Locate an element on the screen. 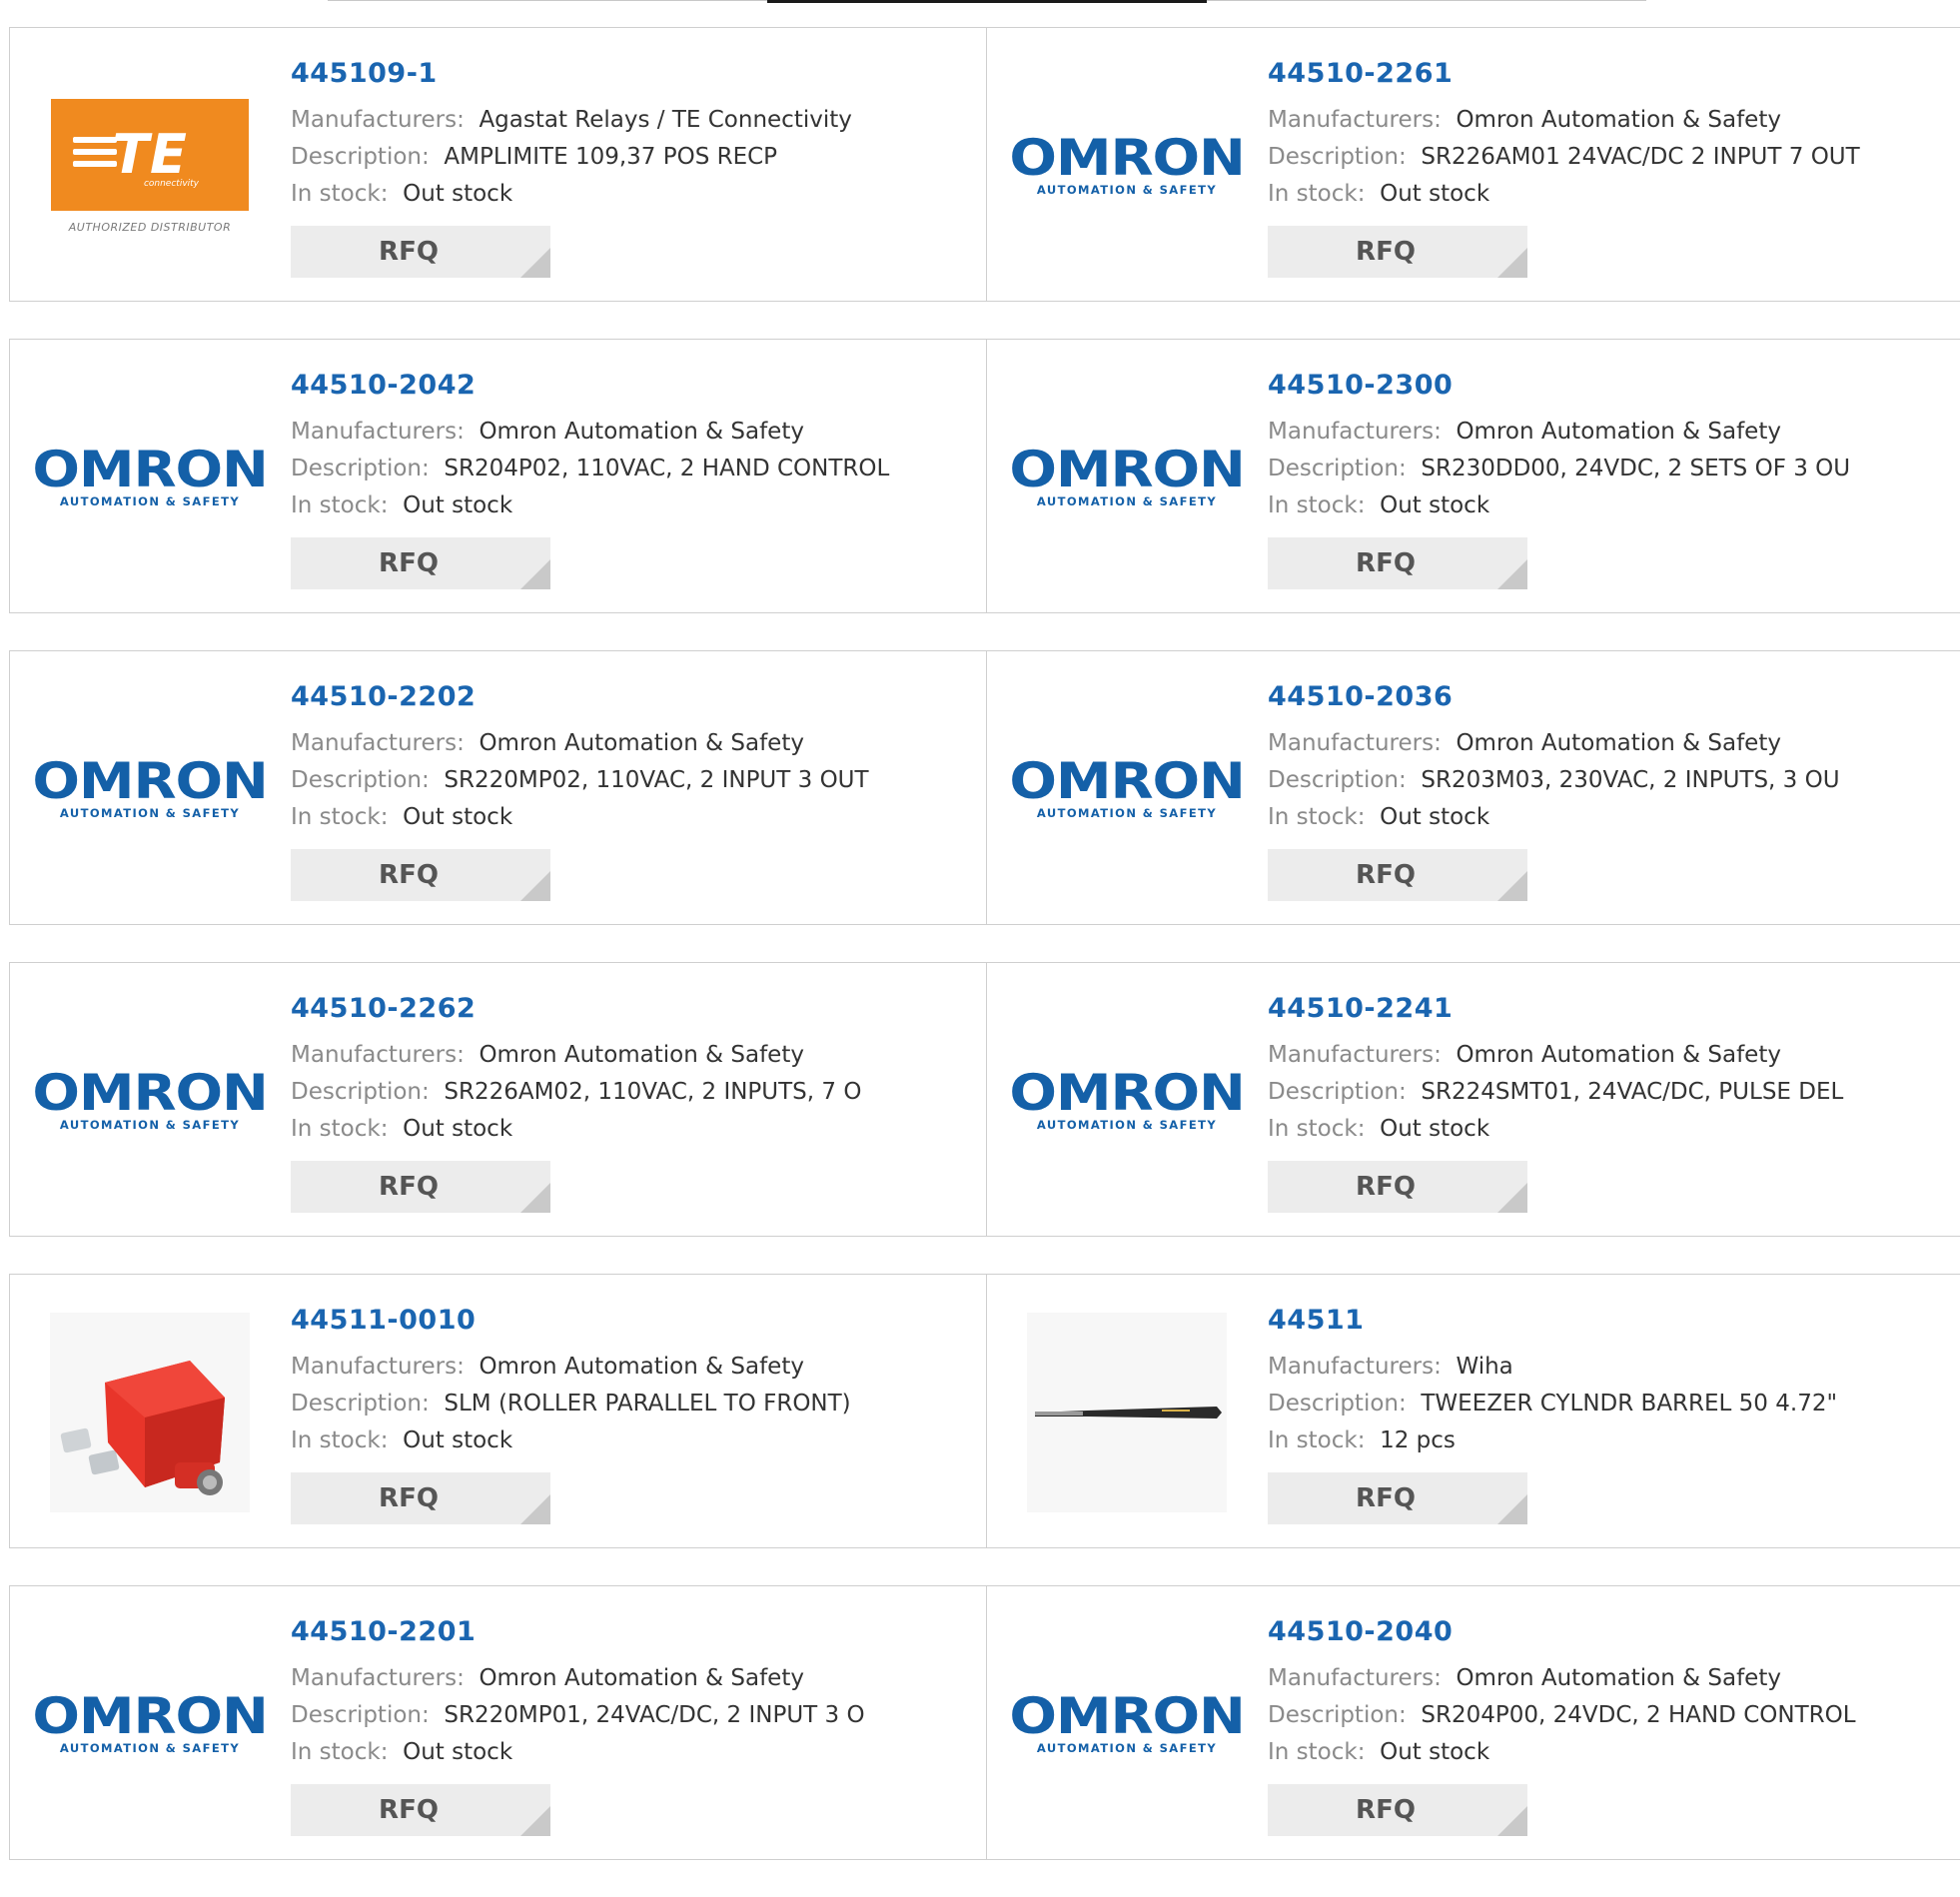 This screenshot has width=1960, height=1897. part-number-link: 44510-2042 is located at coordinates (590, 386).